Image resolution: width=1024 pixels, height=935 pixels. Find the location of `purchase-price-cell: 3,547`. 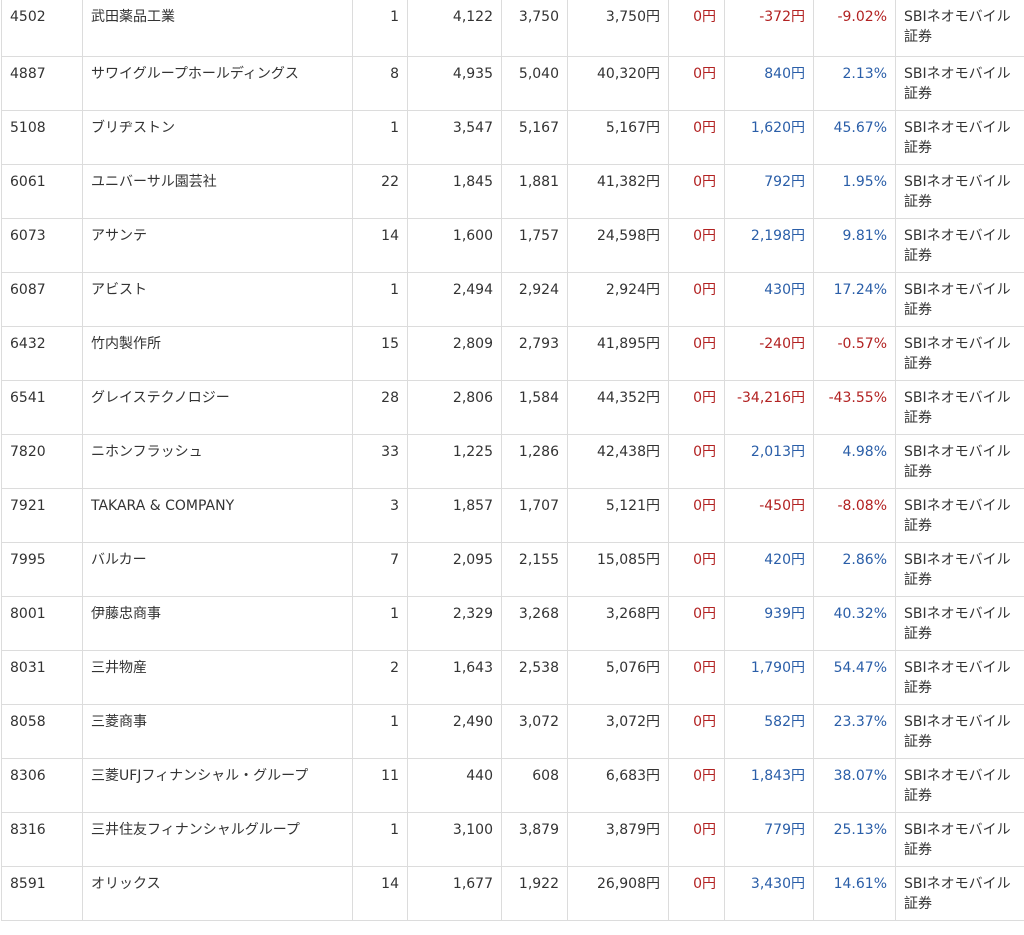

purchase-price-cell: 3,547 is located at coordinates (454, 137).